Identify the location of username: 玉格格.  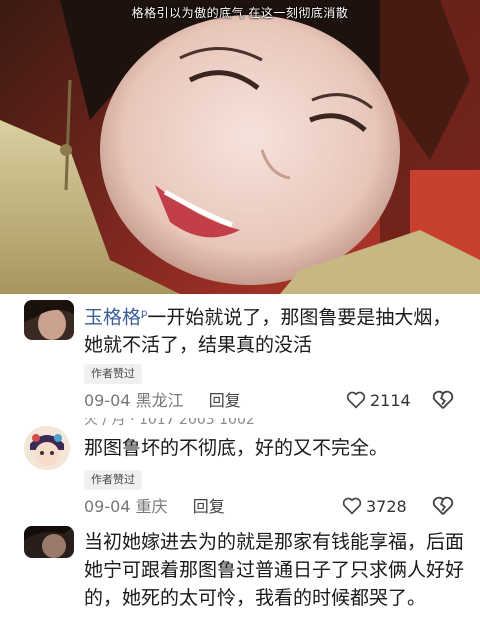
(112, 317).